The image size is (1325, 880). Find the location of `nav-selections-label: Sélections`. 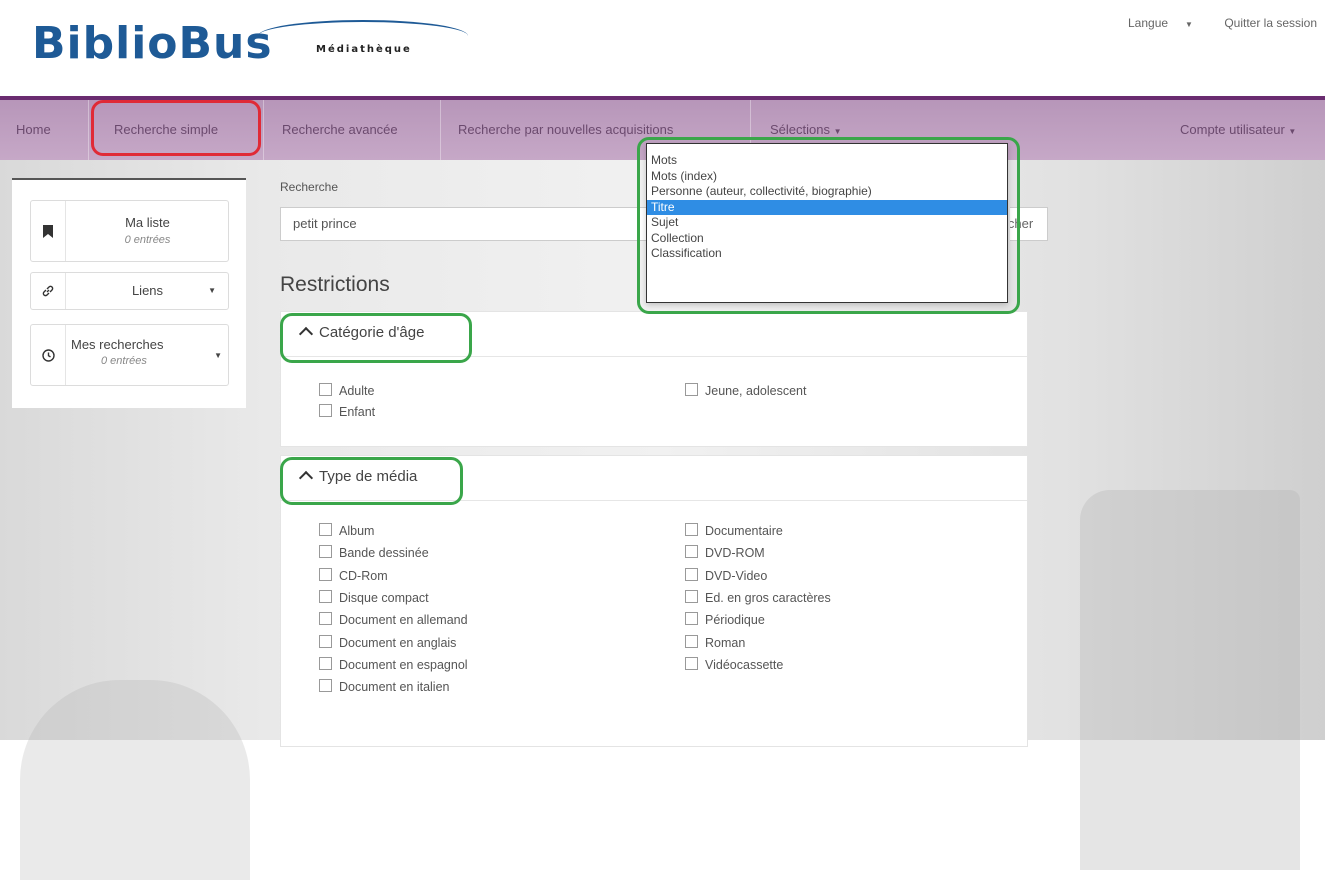

nav-selections-label: Sélections is located at coordinates (800, 129).